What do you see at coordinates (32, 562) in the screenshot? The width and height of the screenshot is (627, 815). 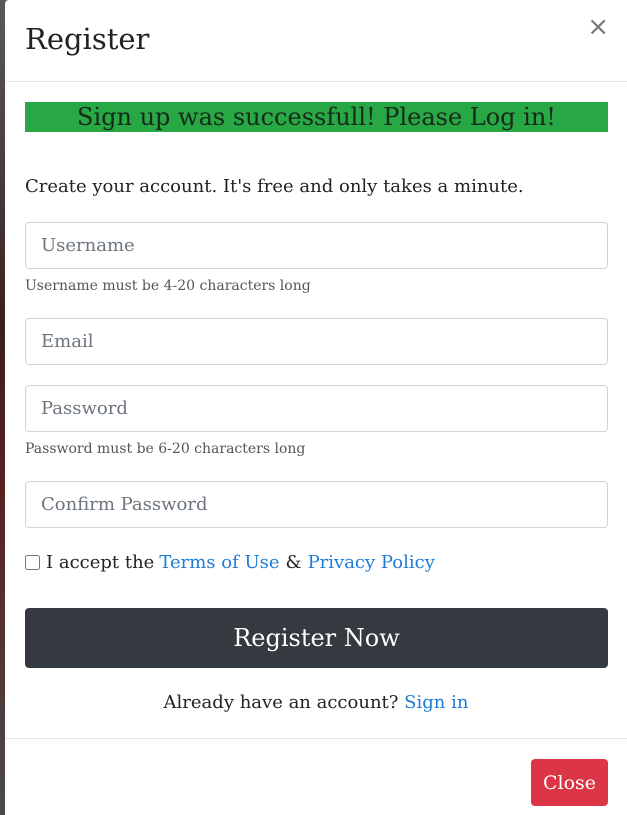 I see `terms-checkbox` at bounding box center [32, 562].